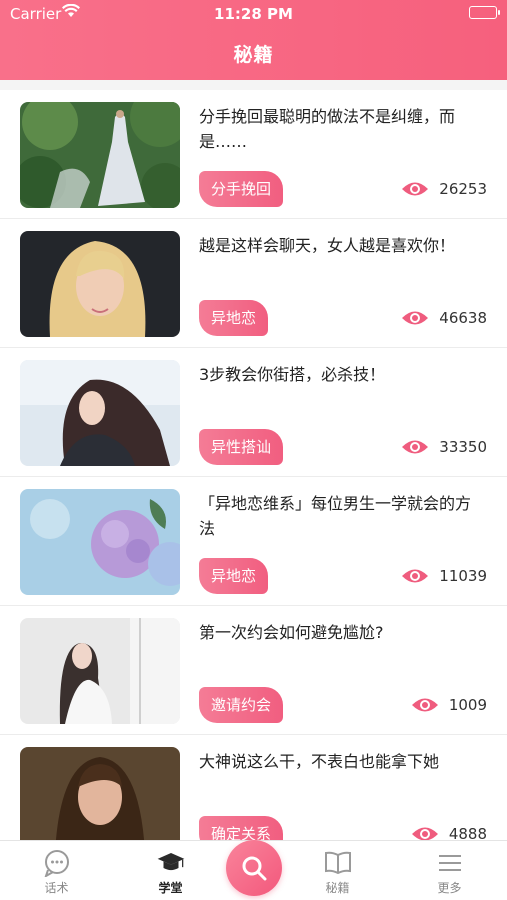 This screenshot has width=507, height=900. I want to click on tab-gengduo: 更多, so click(449, 870).